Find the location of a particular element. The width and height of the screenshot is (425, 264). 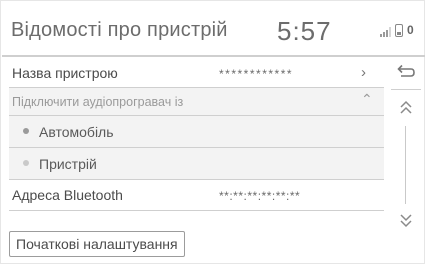

side-divider is located at coordinates (406, 89).